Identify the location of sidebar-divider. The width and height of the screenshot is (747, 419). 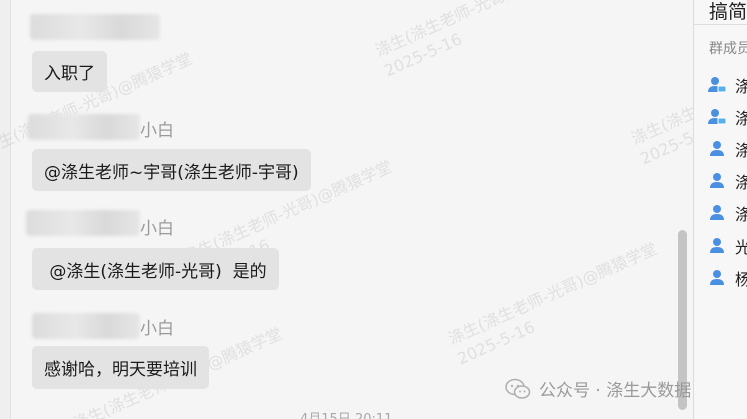
(720, 24).